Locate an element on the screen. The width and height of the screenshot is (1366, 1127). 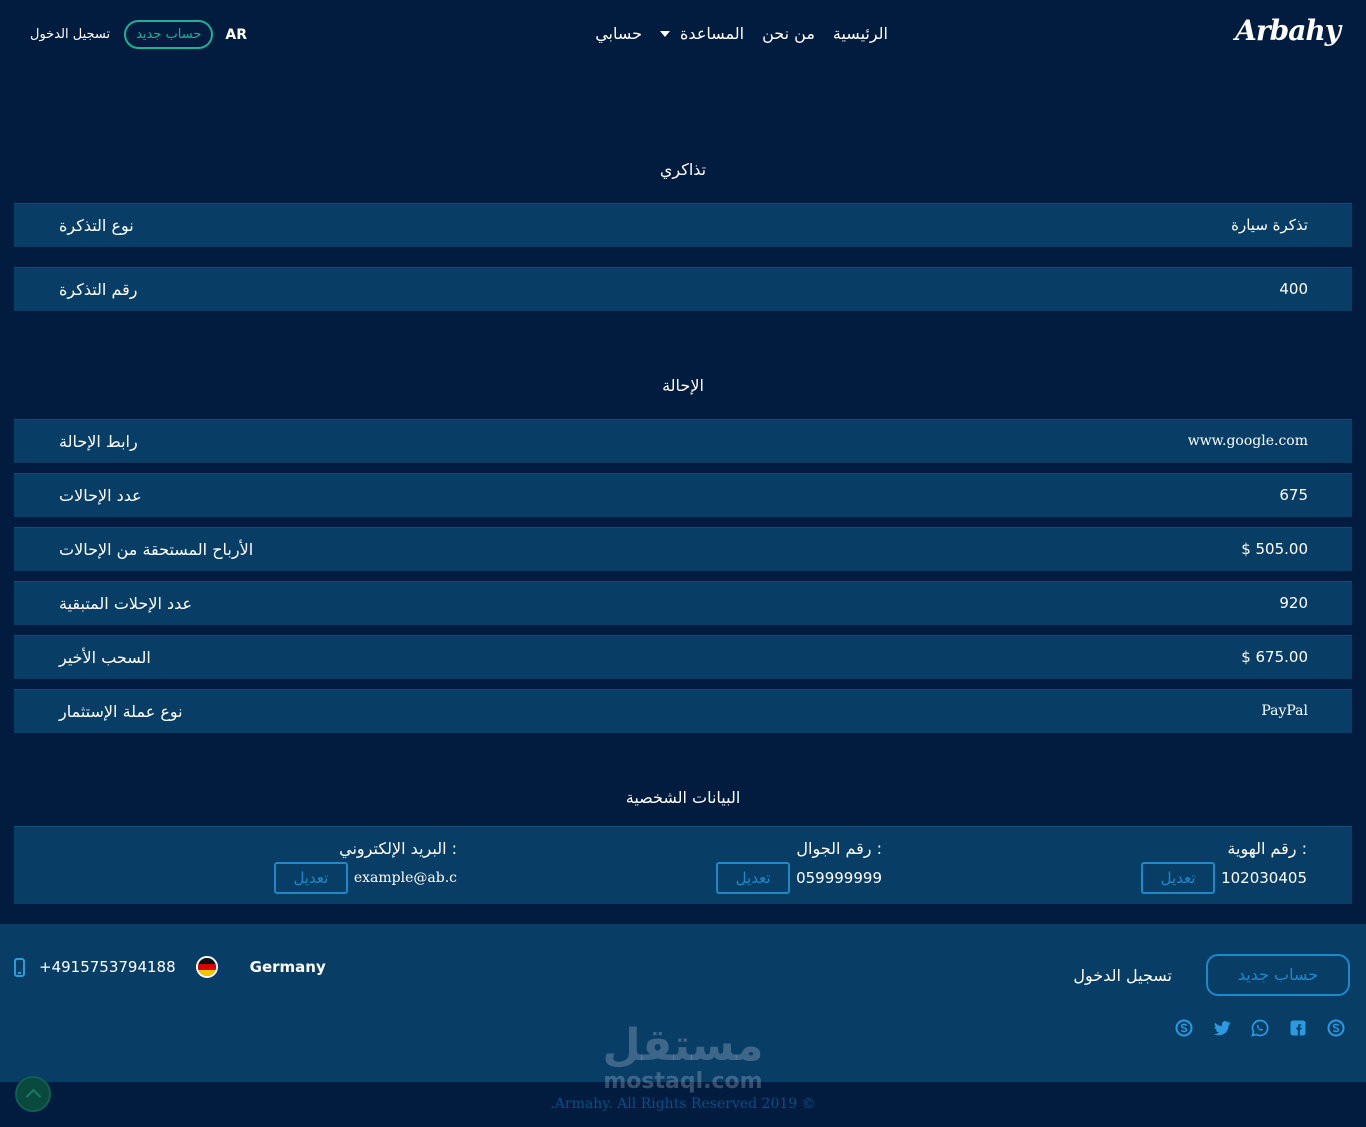
nav-account: حسابي is located at coordinates (618, 33).